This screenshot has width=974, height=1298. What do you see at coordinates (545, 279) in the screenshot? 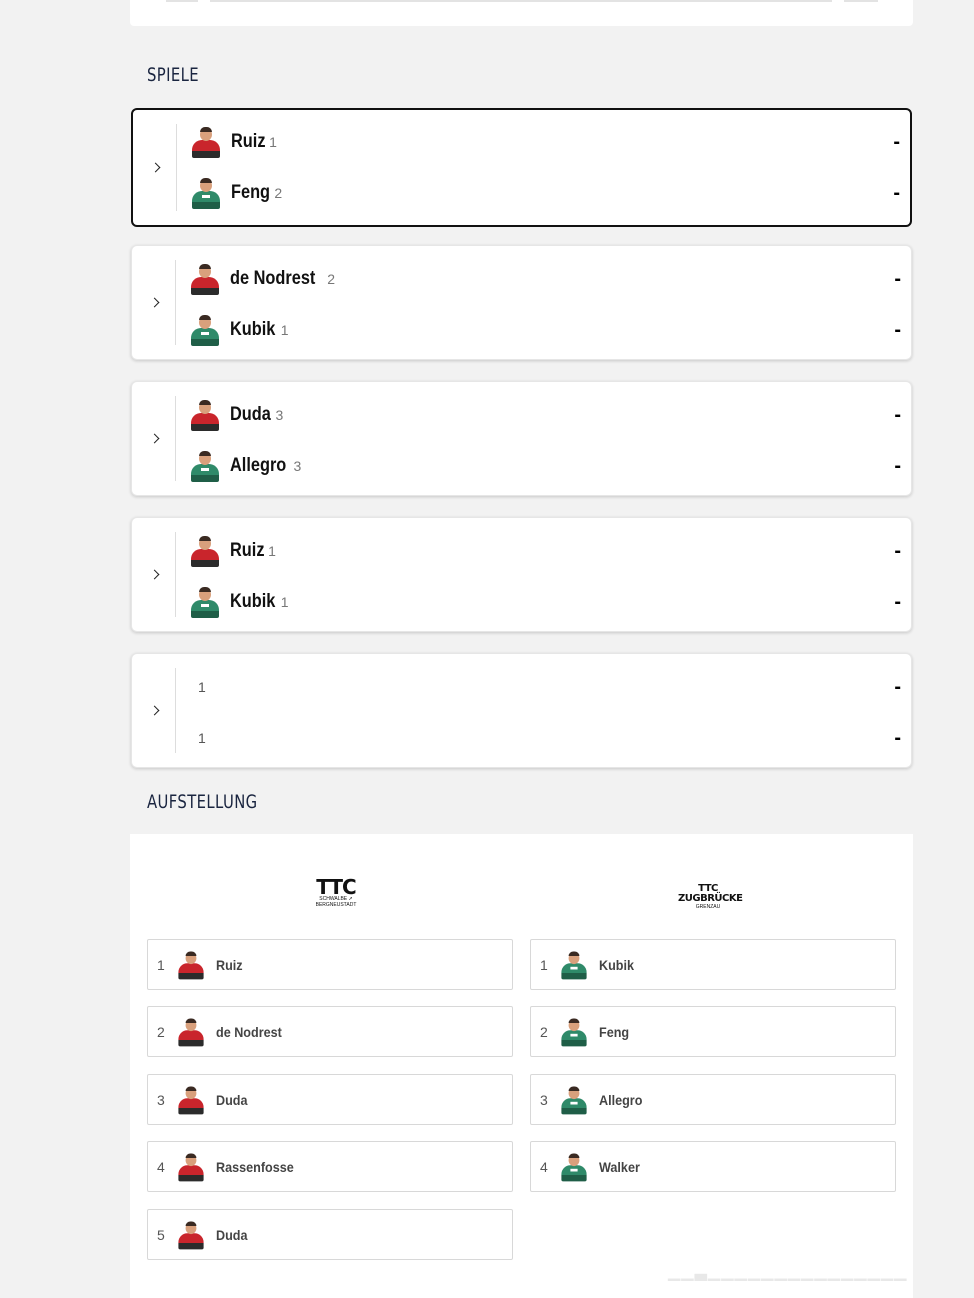
I see `match-home-row: de Nodrest 2 -` at bounding box center [545, 279].